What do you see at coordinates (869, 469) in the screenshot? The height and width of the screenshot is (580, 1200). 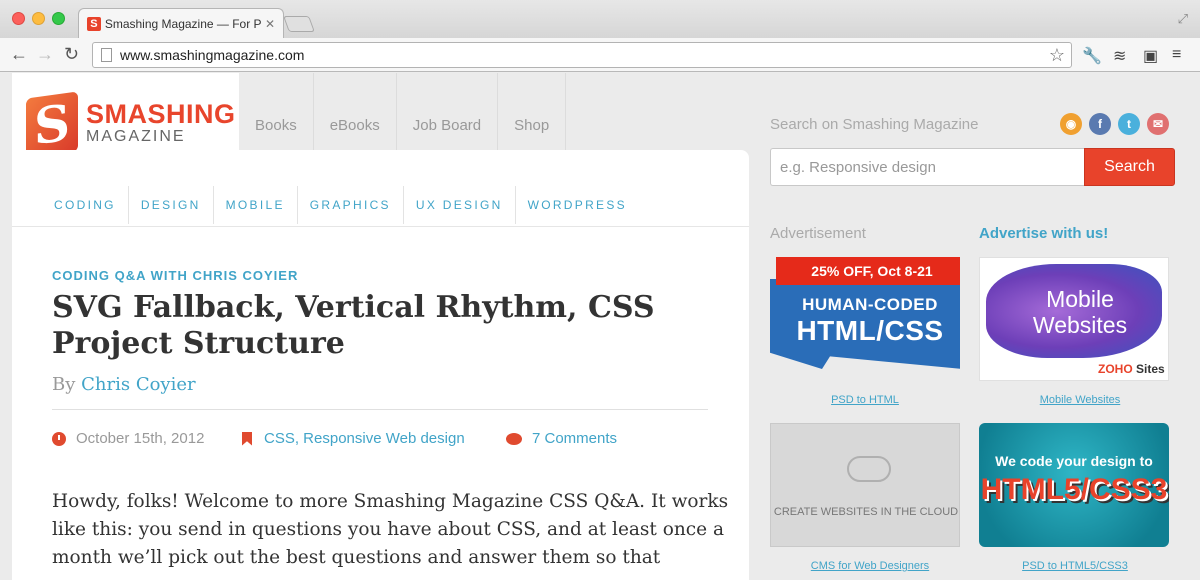 I see `cloud-icon` at bounding box center [869, 469].